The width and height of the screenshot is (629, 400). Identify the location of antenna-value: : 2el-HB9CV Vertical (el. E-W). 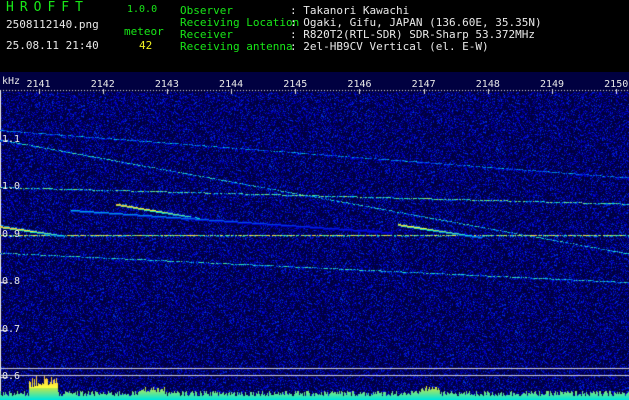
(389, 46).